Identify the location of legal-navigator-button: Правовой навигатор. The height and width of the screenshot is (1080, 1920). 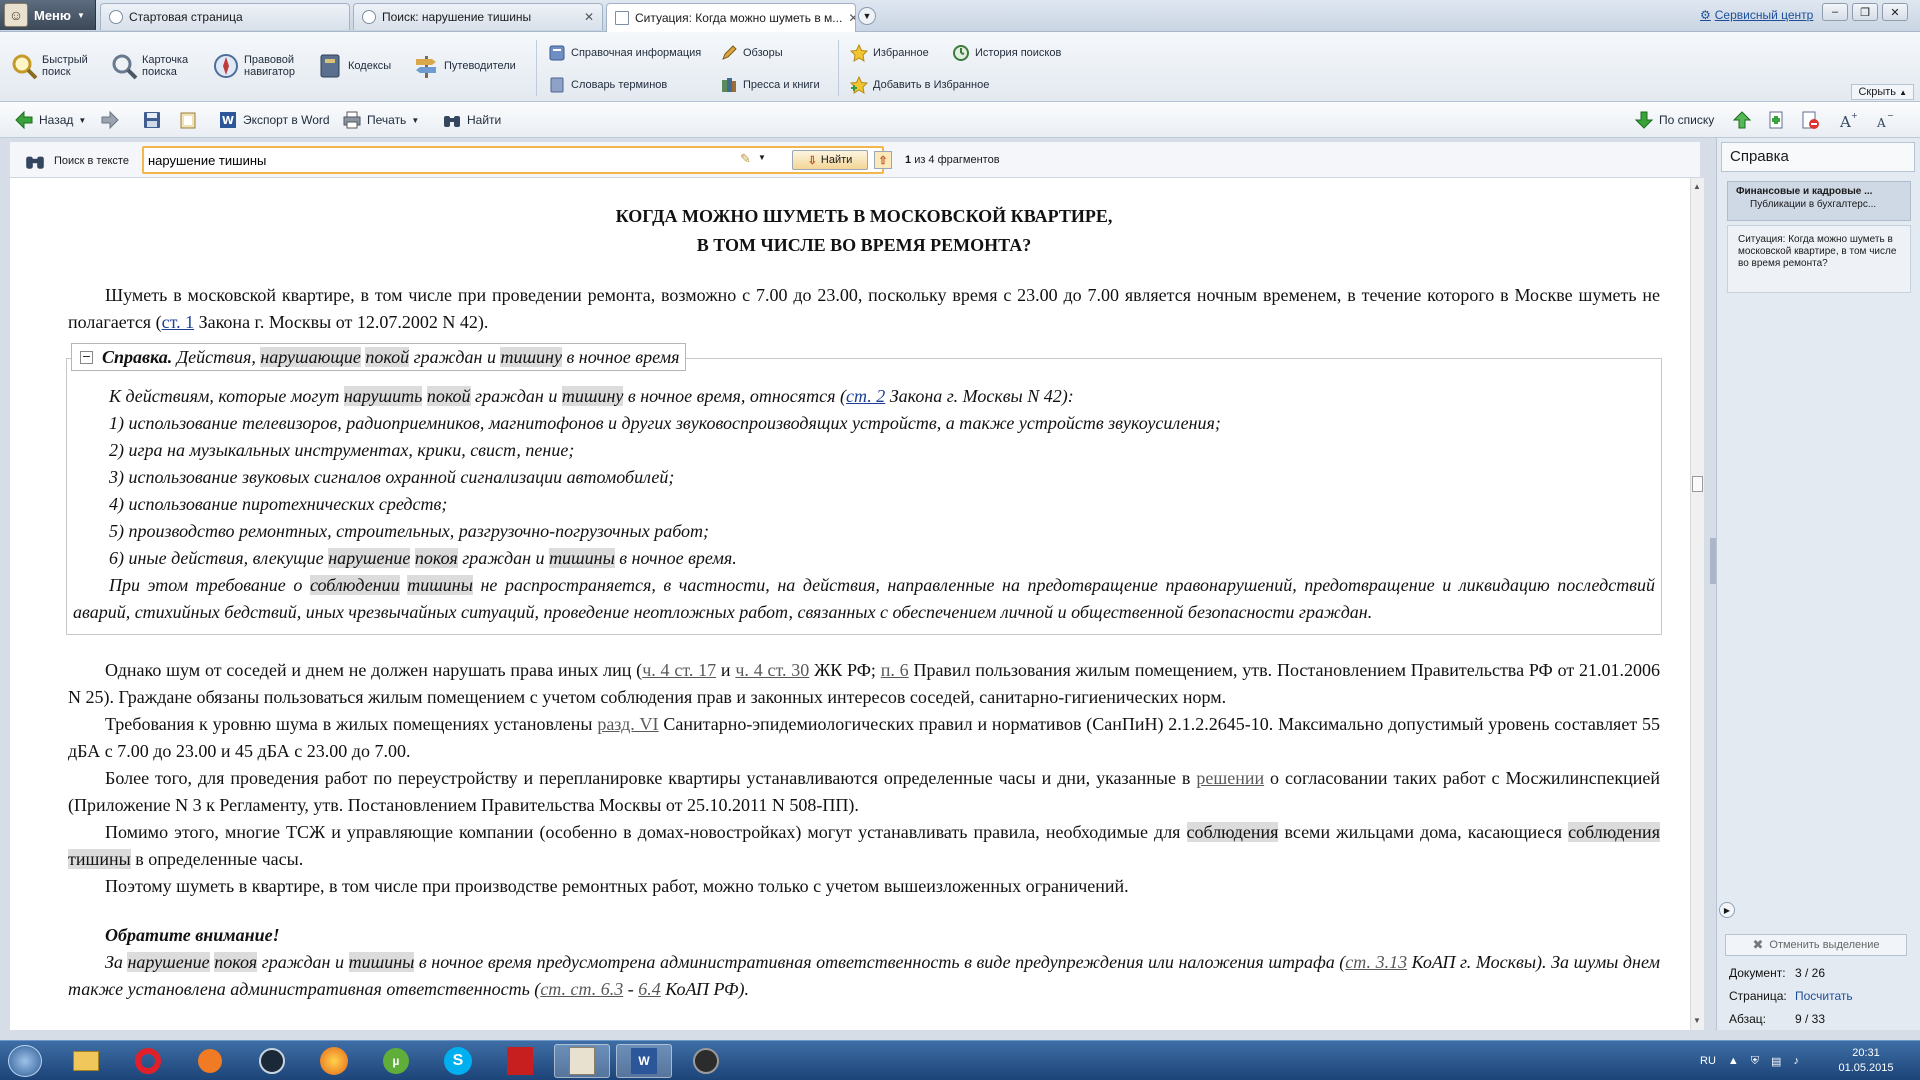
(253, 66).